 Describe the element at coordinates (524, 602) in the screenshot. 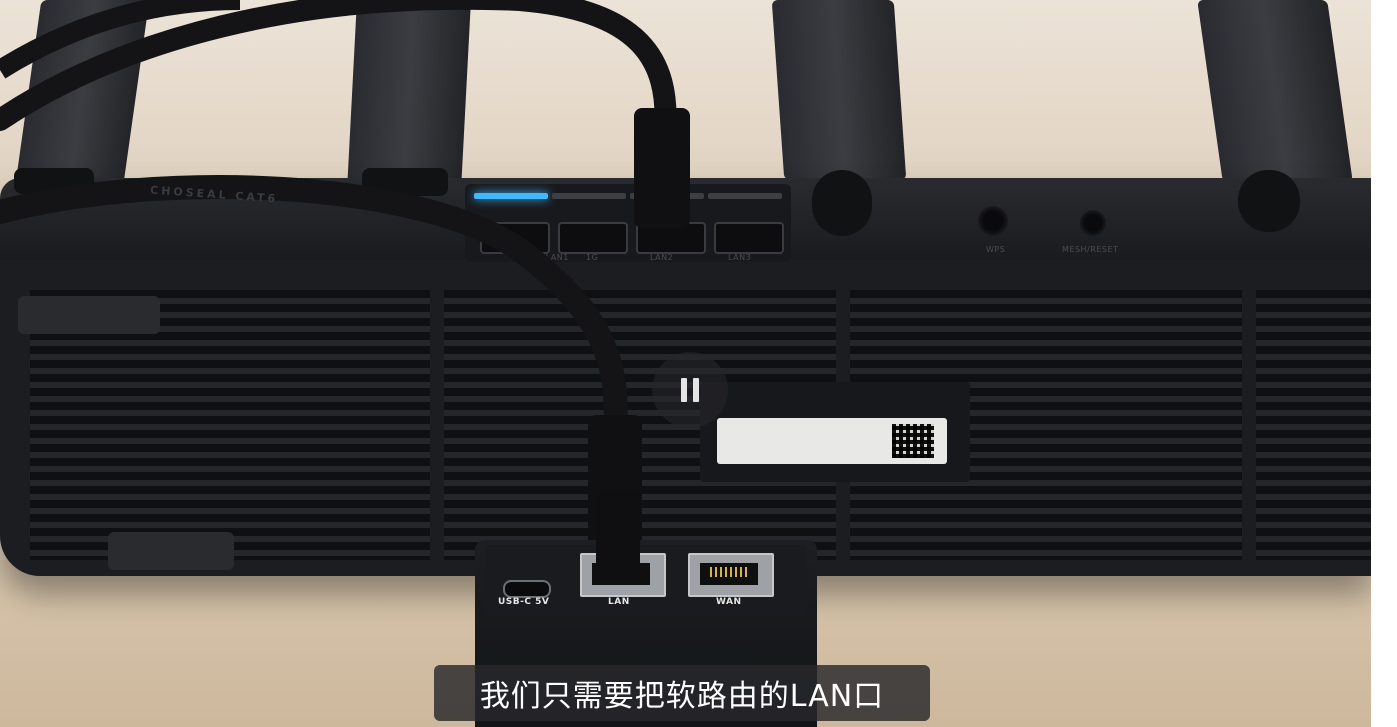

I see `usb-c-label: USB-C 5V` at that location.